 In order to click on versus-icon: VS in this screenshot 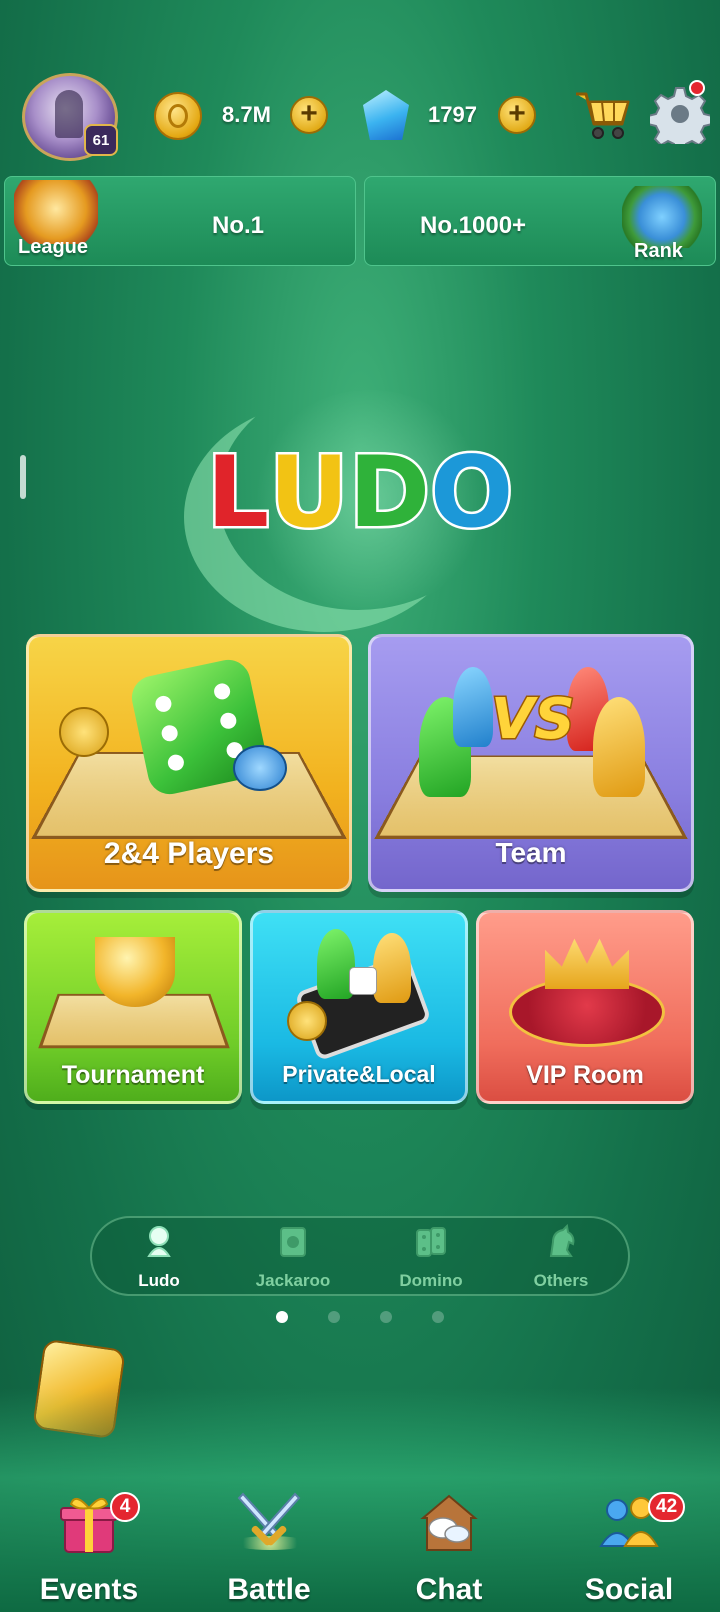, I will do `click(533, 720)`.